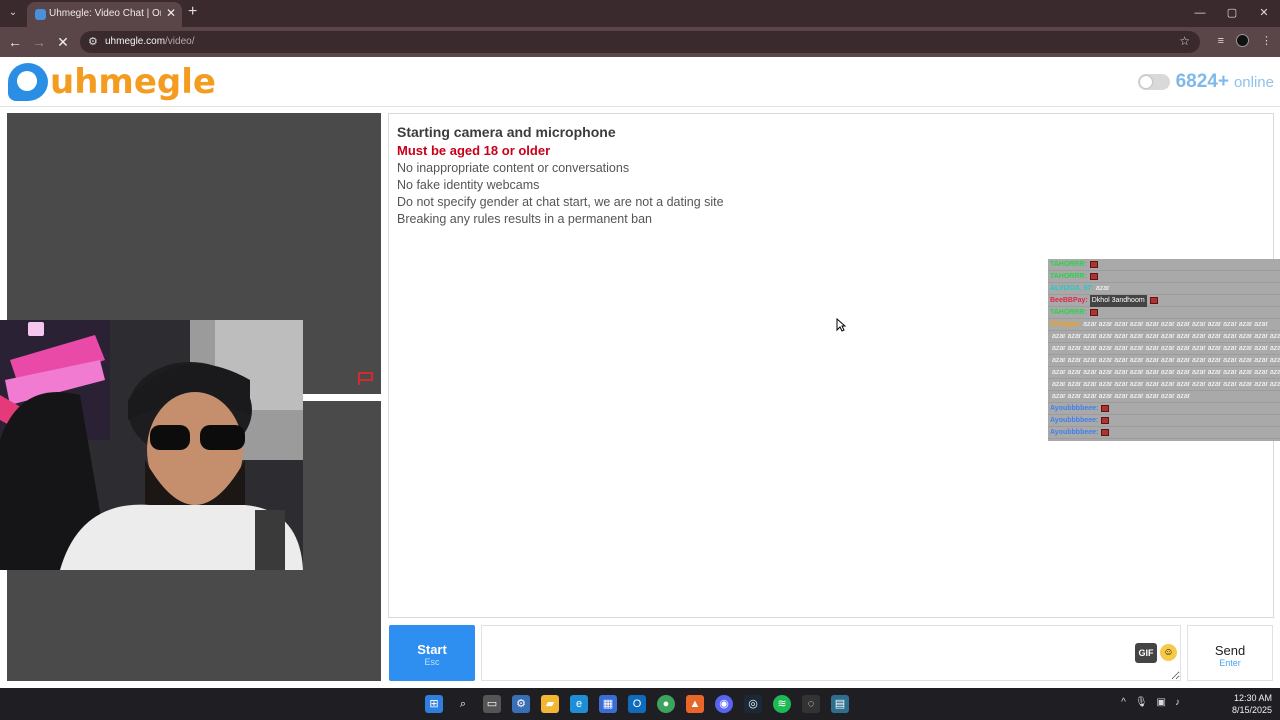  I want to click on clock-date: 8/15/2025, so click(1251, 710).